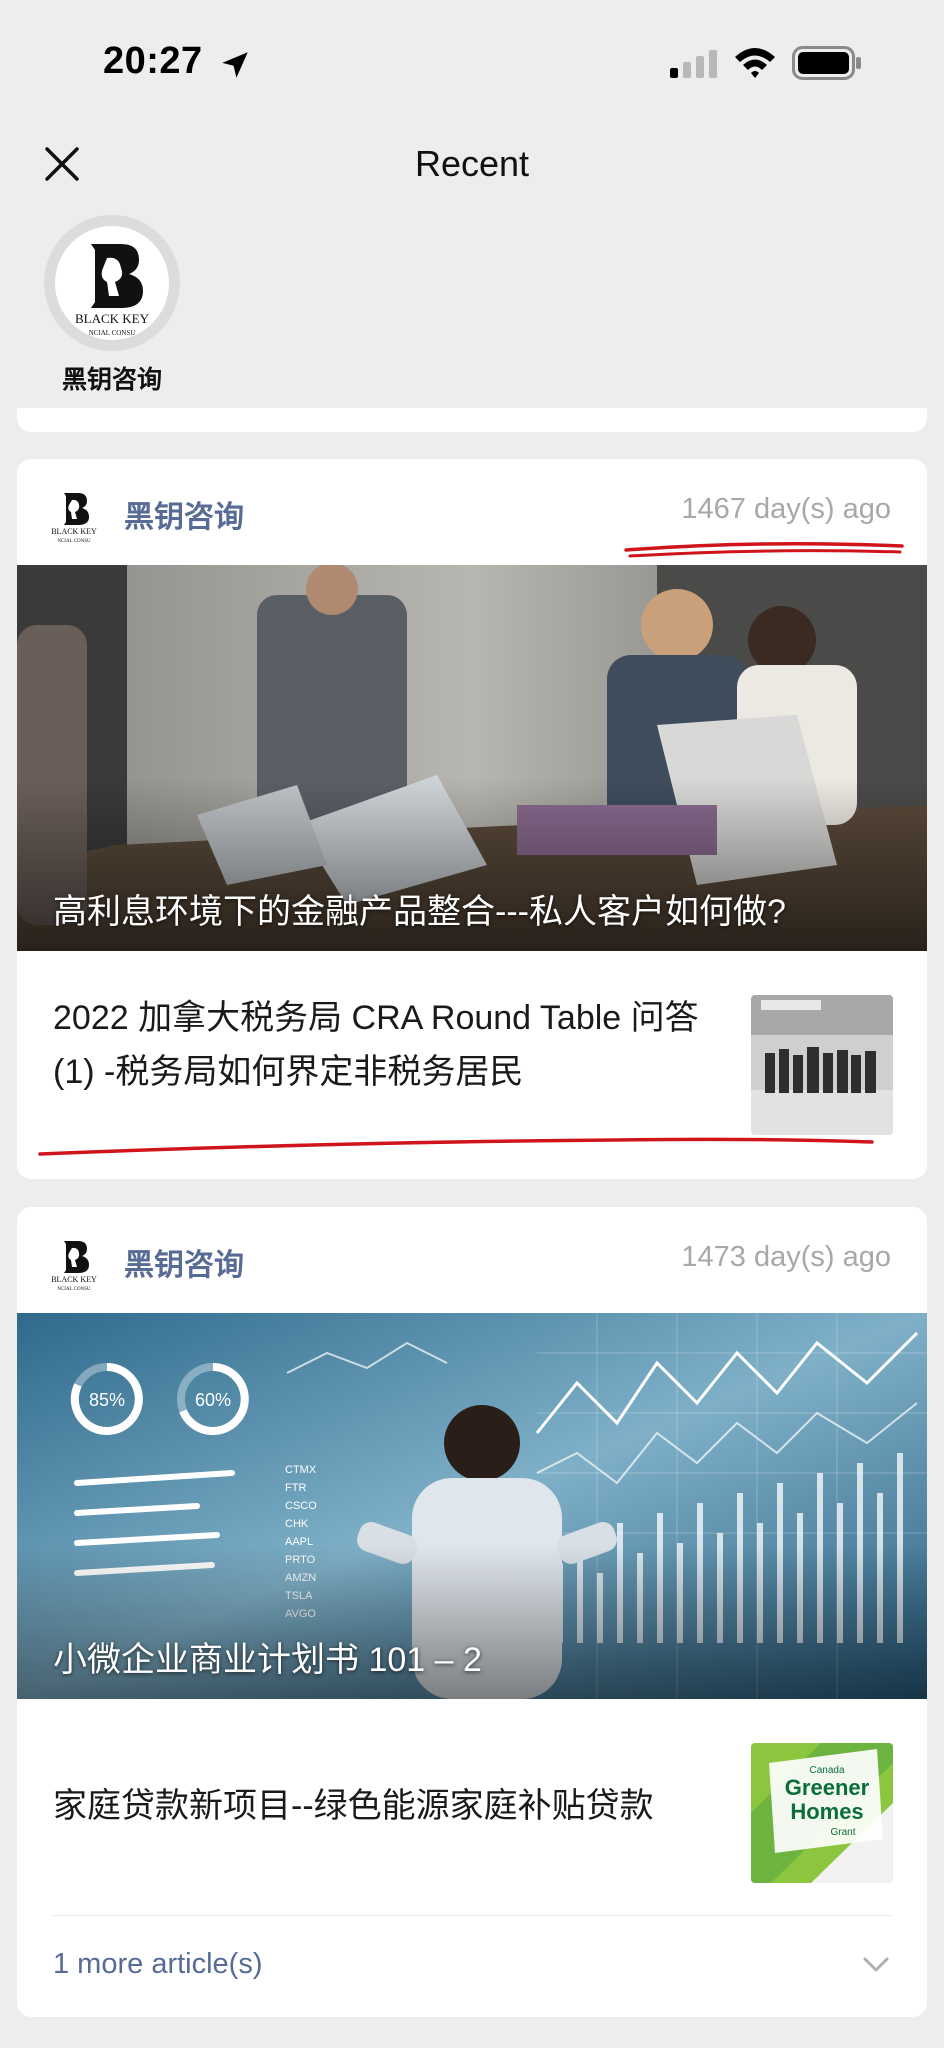 This screenshot has height=2048, width=944. Describe the element at coordinates (419, 912) in the screenshot. I see `hero-title: 高利息环境下的金融产品整合---私人客户如何做?` at that location.